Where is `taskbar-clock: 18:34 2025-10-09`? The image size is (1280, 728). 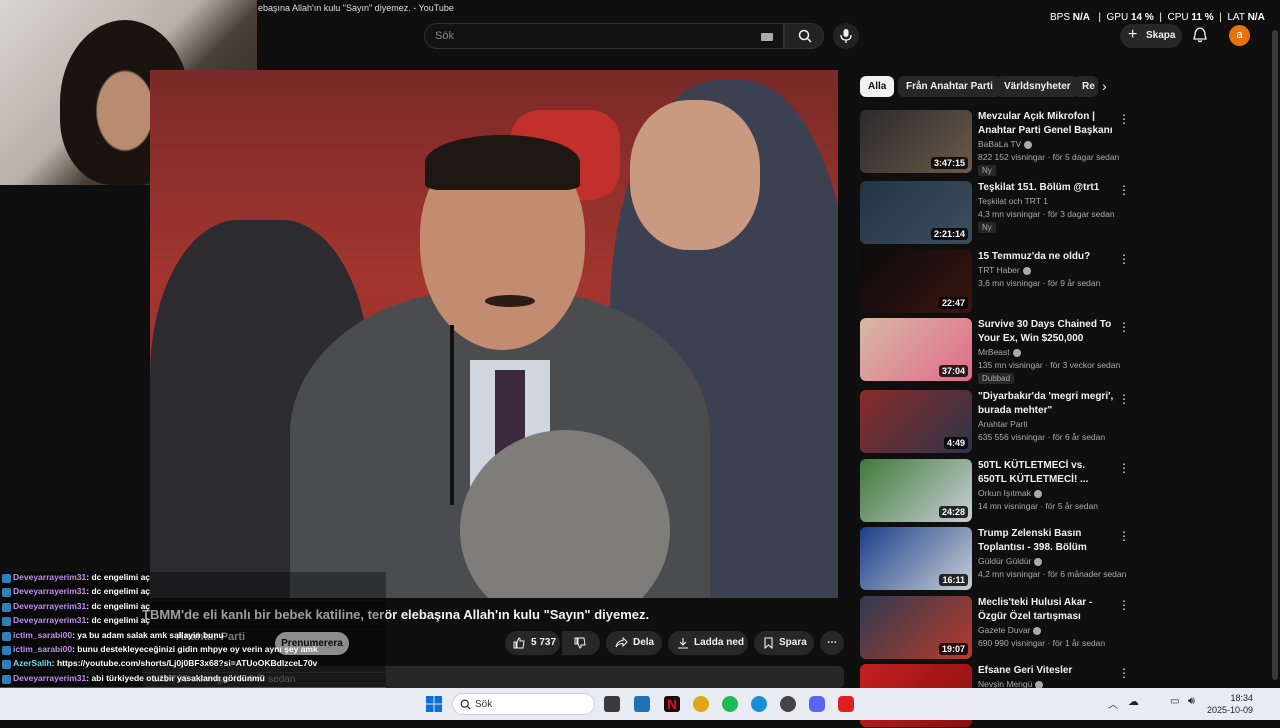
taskbar-clock: 18:34 2025-10-09 is located at coordinates (1229, 704).